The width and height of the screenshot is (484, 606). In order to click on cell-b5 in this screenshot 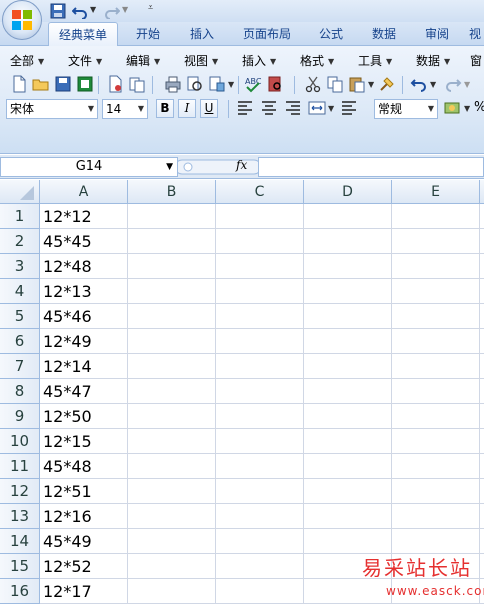, I will do `click(172, 316)`.